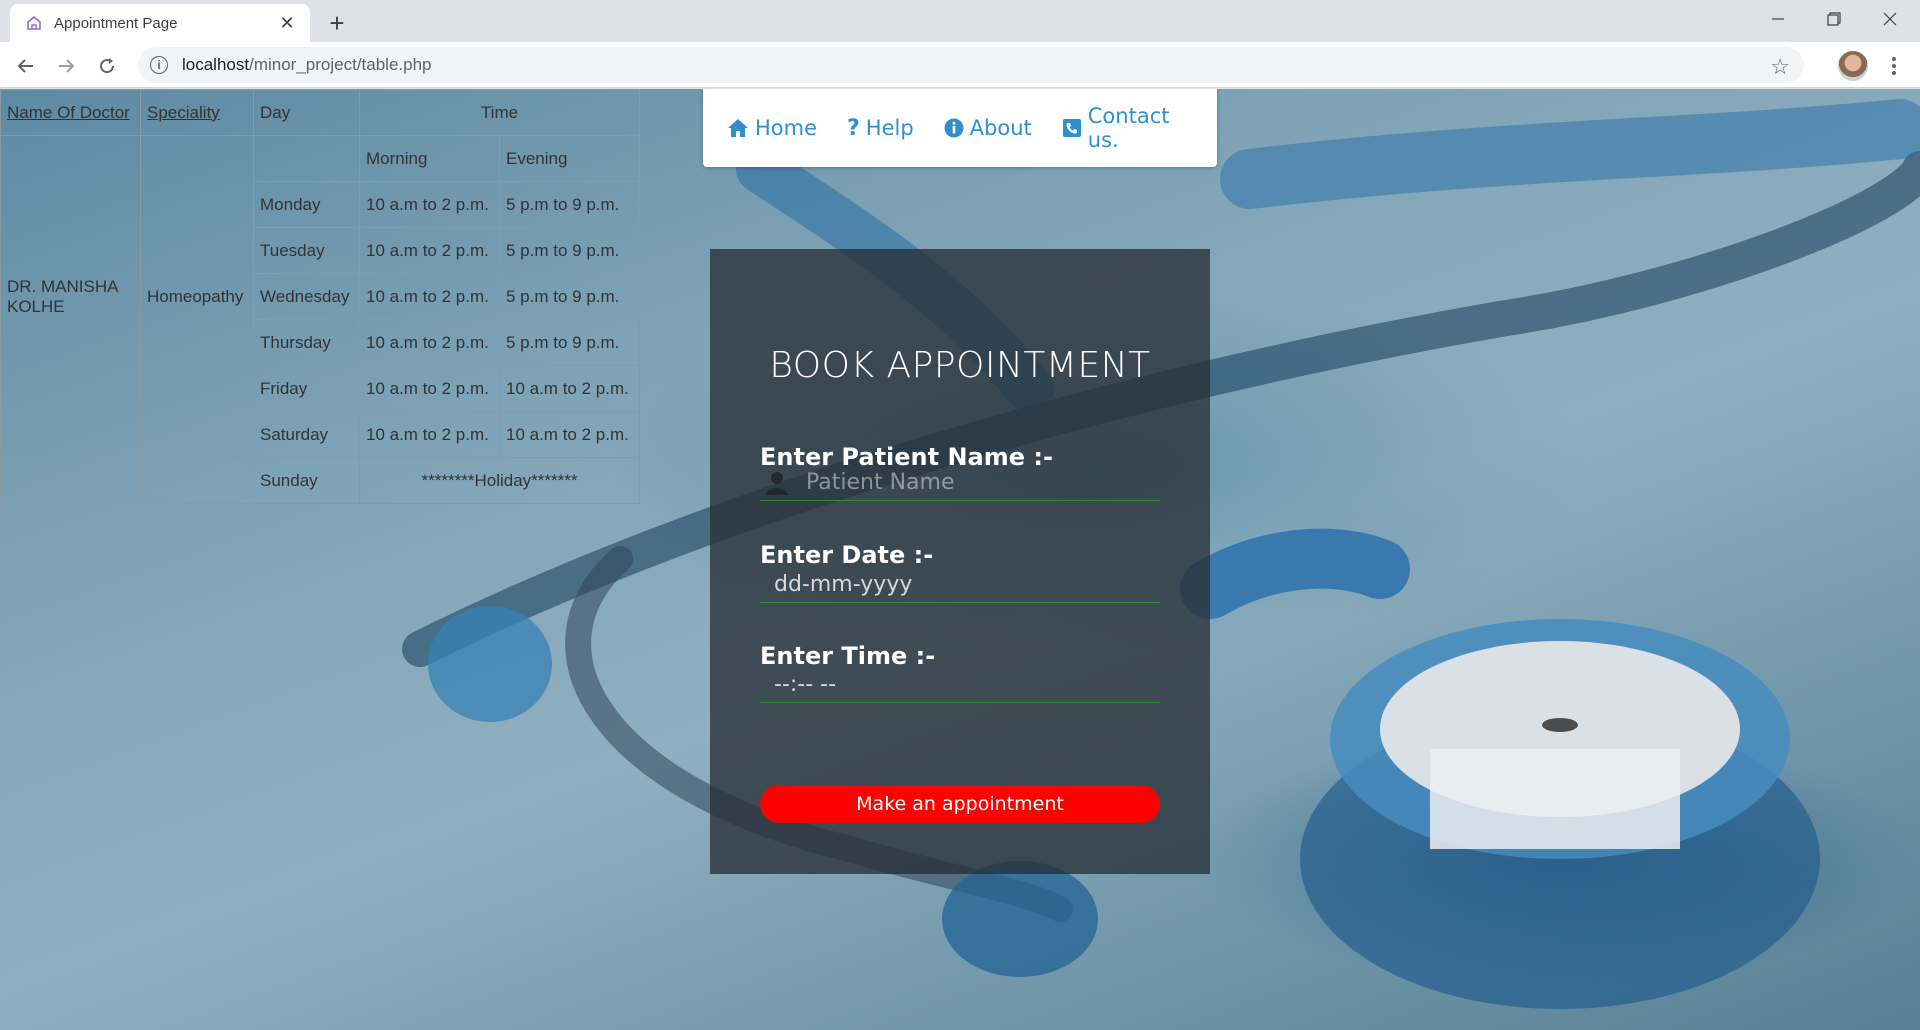 The image size is (1920, 1030). Describe the element at coordinates (306, 158) in the screenshot. I see `day-cell-empty` at that location.